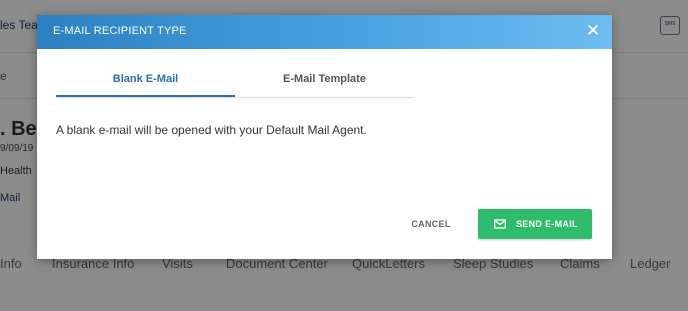 The width and height of the screenshot is (688, 311). What do you see at coordinates (431, 224) in the screenshot?
I see `cancel-button: CANCEL` at bounding box center [431, 224].